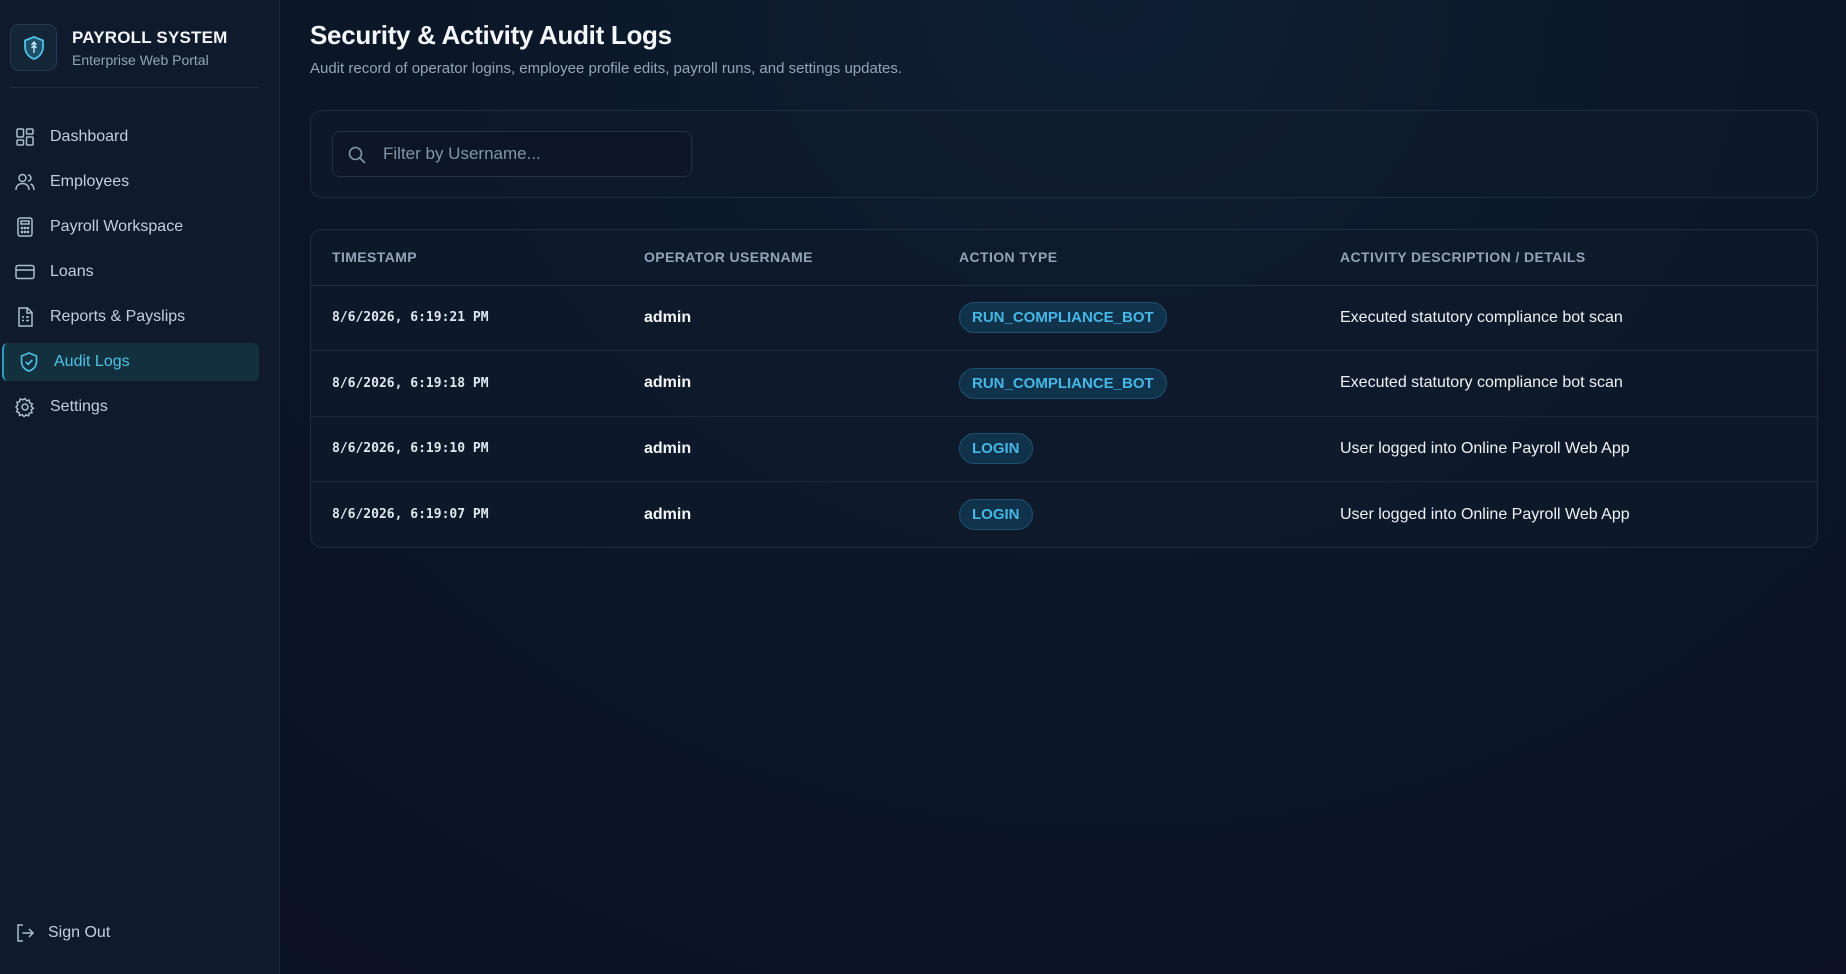 The image size is (1846, 974). I want to click on sidebar-item-audit-logs: Audit Logs, so click(130, 362).